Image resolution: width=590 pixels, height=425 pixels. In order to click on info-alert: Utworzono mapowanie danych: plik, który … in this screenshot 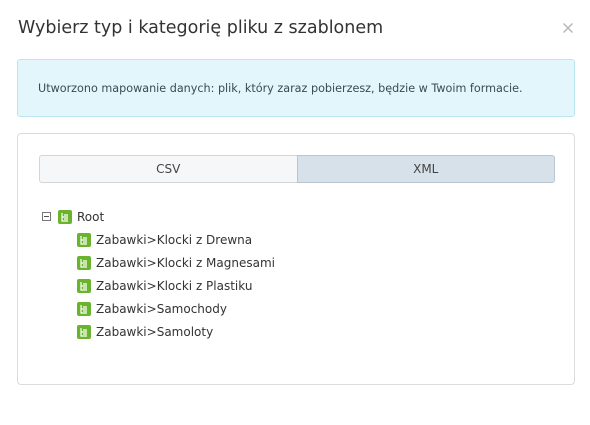, I will do `click(296, 88)`.